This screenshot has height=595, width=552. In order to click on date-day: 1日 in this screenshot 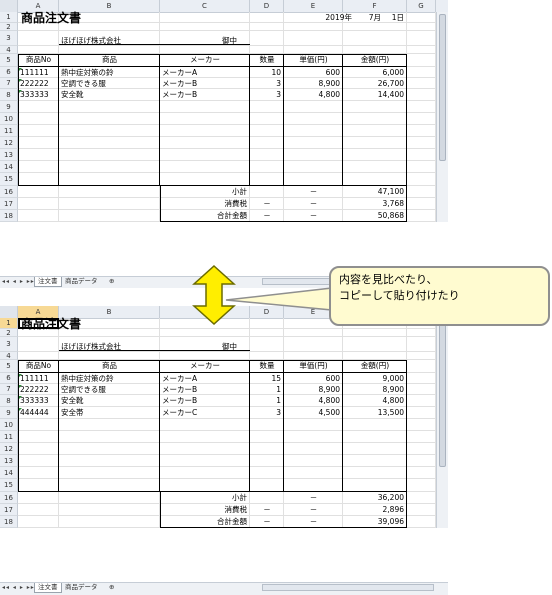, I will do `click(397, 17)`.